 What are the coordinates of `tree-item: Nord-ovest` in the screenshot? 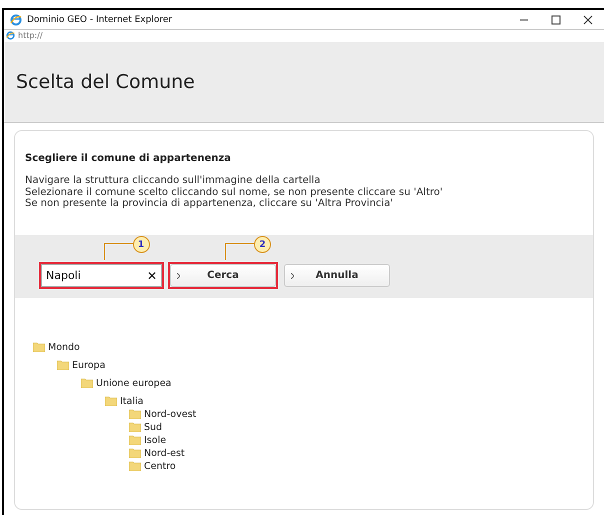 It's located at (170, 414).